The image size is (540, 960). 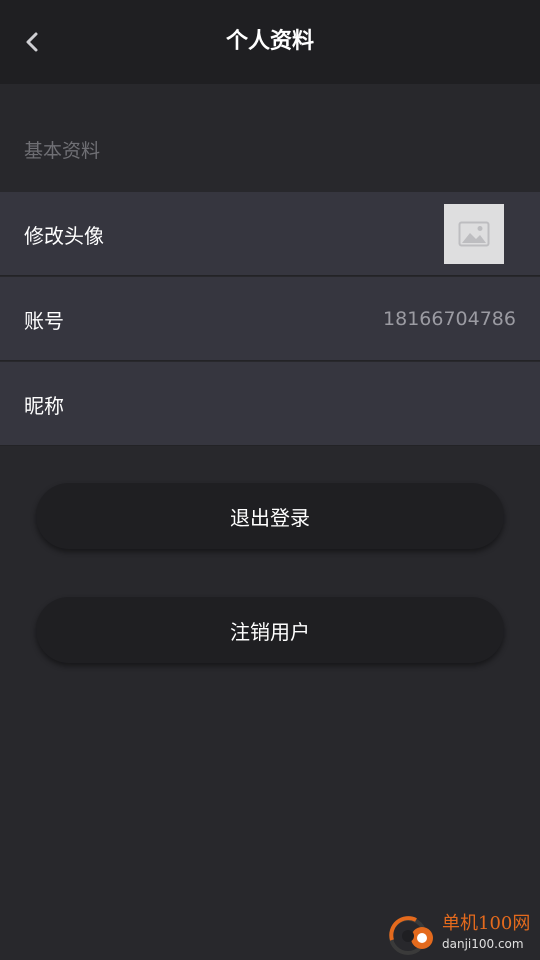 I want to click on row-label: 修改头像, so click(x=64, y=235).